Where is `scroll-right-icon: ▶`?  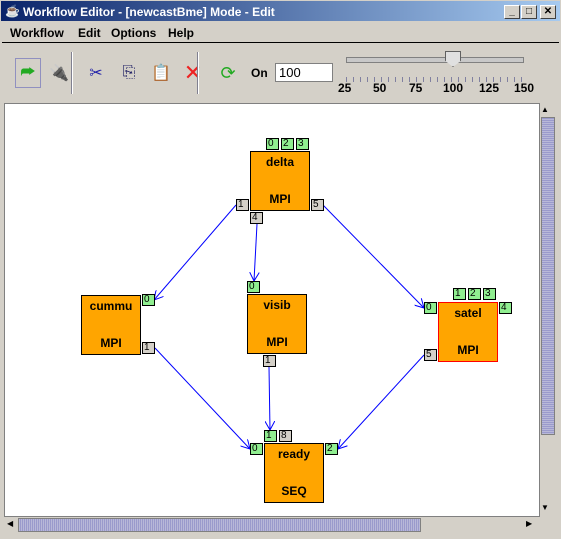 scroll-right-icon: ▶ is located at coordinates (529, 523).